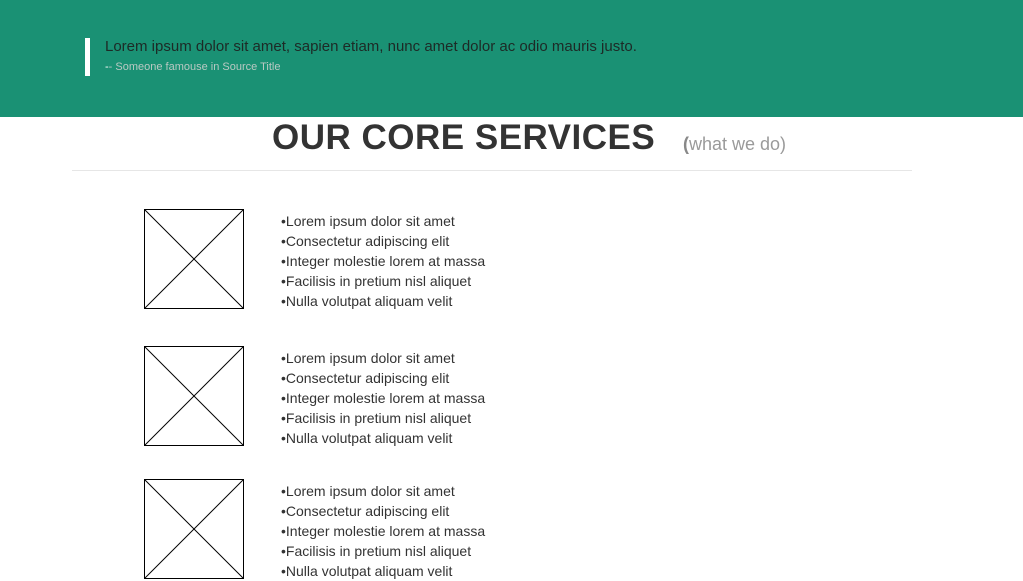 The image size is (1023, 581). What do you see at coordinates (738, 144) in the screenshot?
I see `subtitle-text: what we do)` at bounding box center [738, 144].